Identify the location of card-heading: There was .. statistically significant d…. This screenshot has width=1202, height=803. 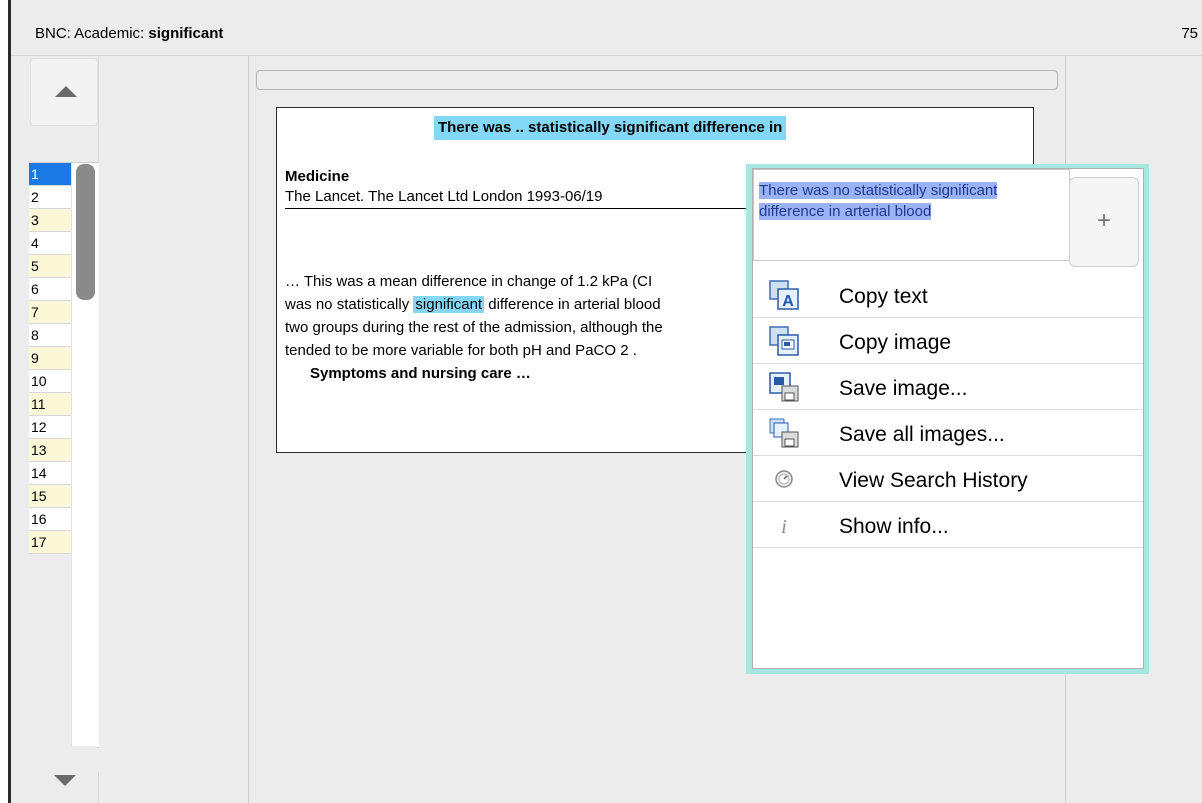
(610, 128).